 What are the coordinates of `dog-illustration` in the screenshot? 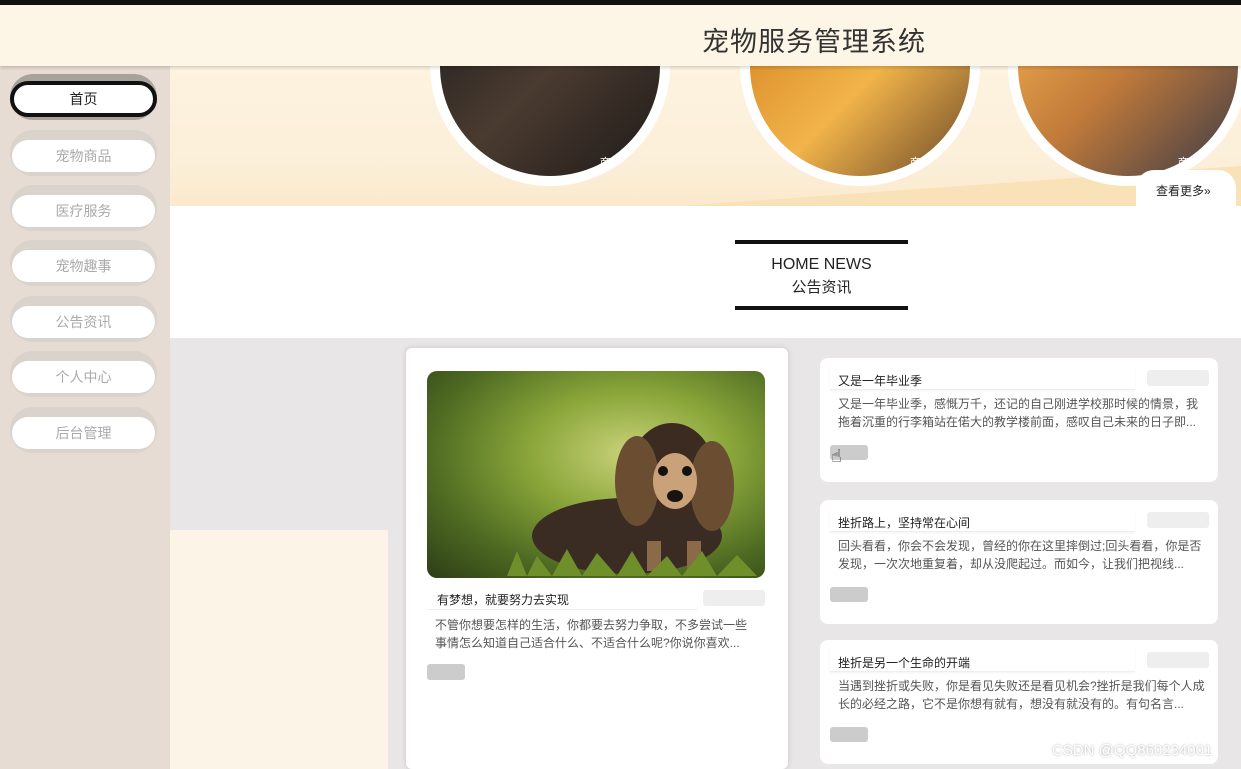 It's located at (632, 499).